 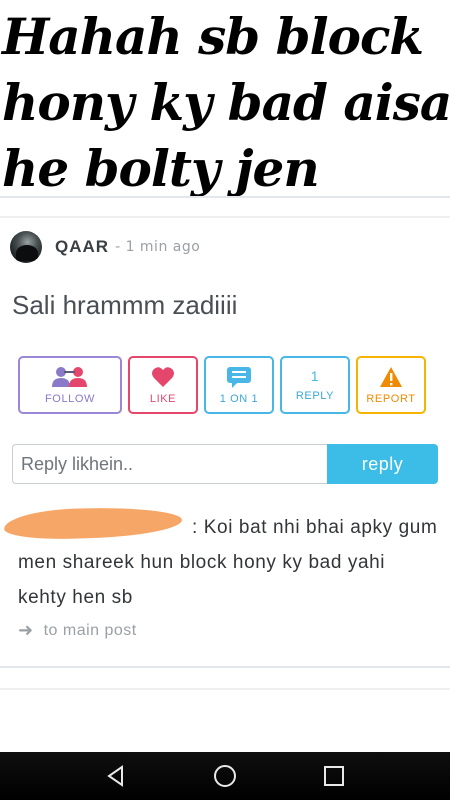 What do you see at coordinates (163, 399) in the screenshot?
I see `like-label: LIKE` at bounding box center [163, 399].